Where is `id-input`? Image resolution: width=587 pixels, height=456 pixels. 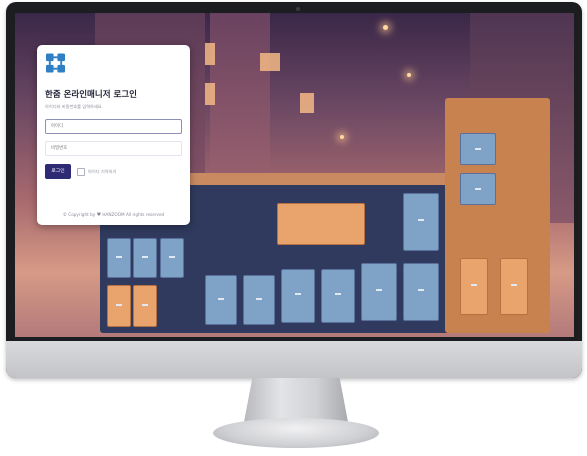 id-input is located at coordinates (113, 126).